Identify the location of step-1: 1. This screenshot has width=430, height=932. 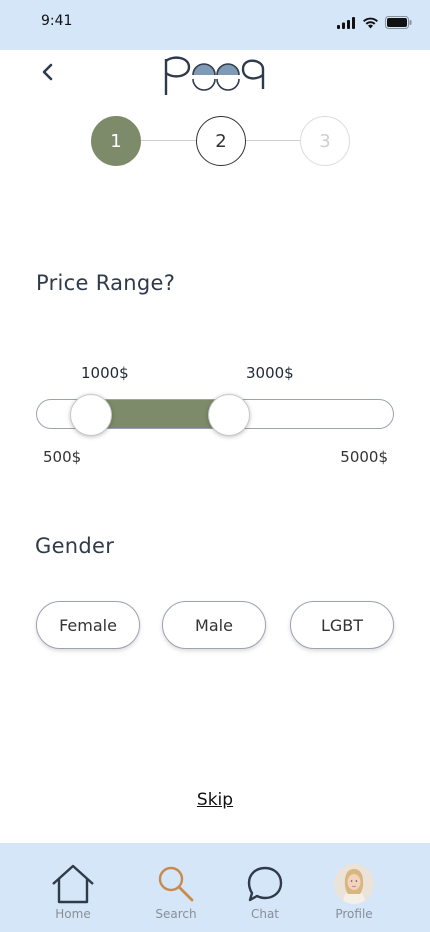
(116, 141).